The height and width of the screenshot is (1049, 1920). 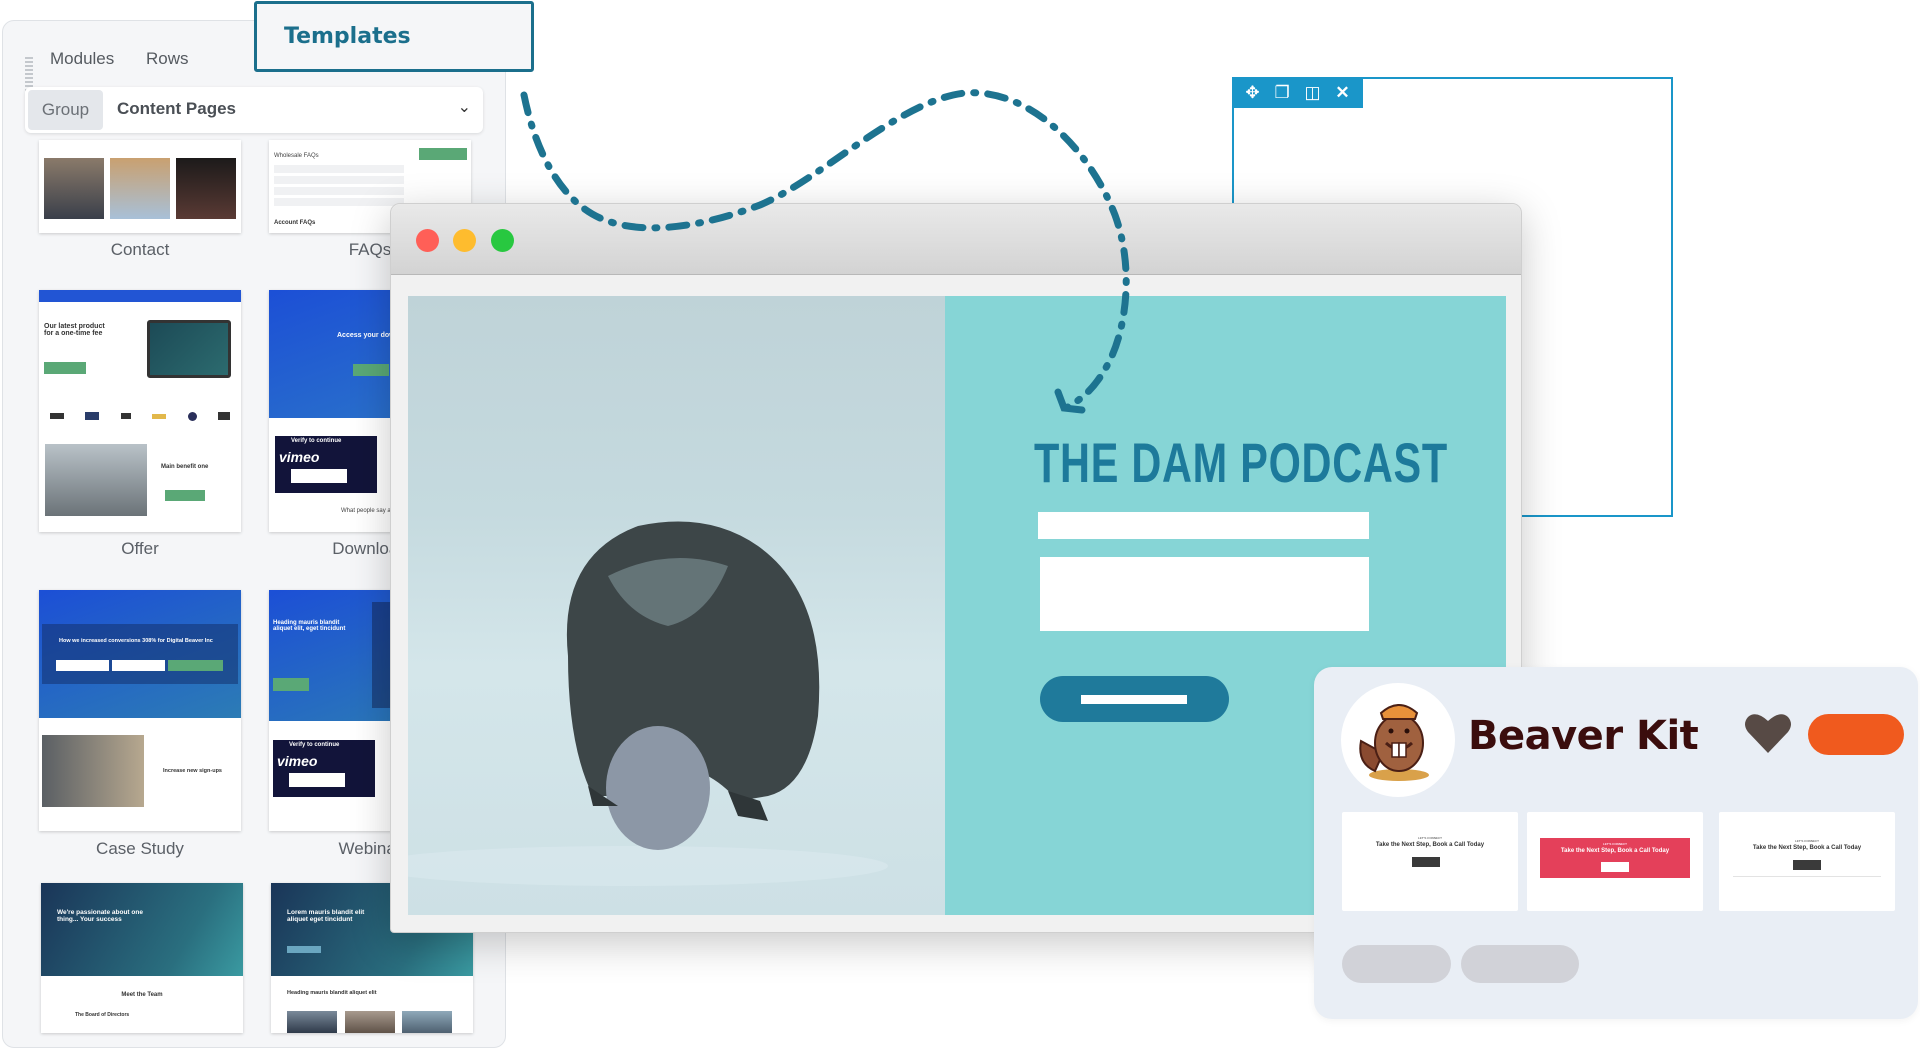 I want to click on thumb-heading: Wholesale FAQs, so click(x=296, y=156).